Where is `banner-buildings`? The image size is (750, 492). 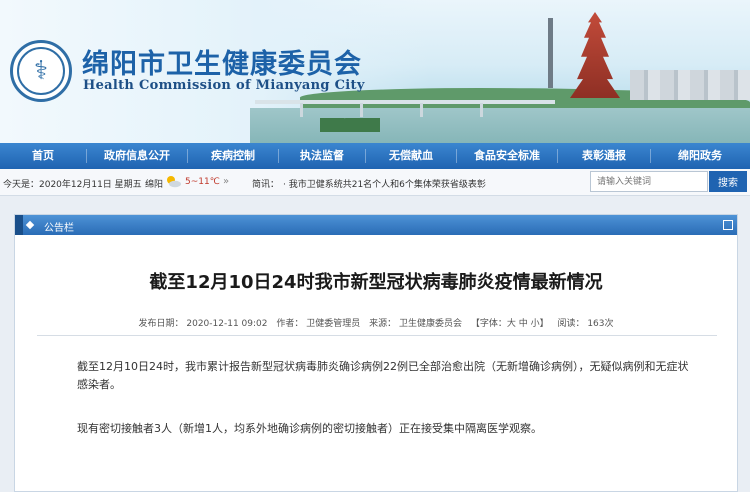 banner-buildings is located at coordinates (690, 85).